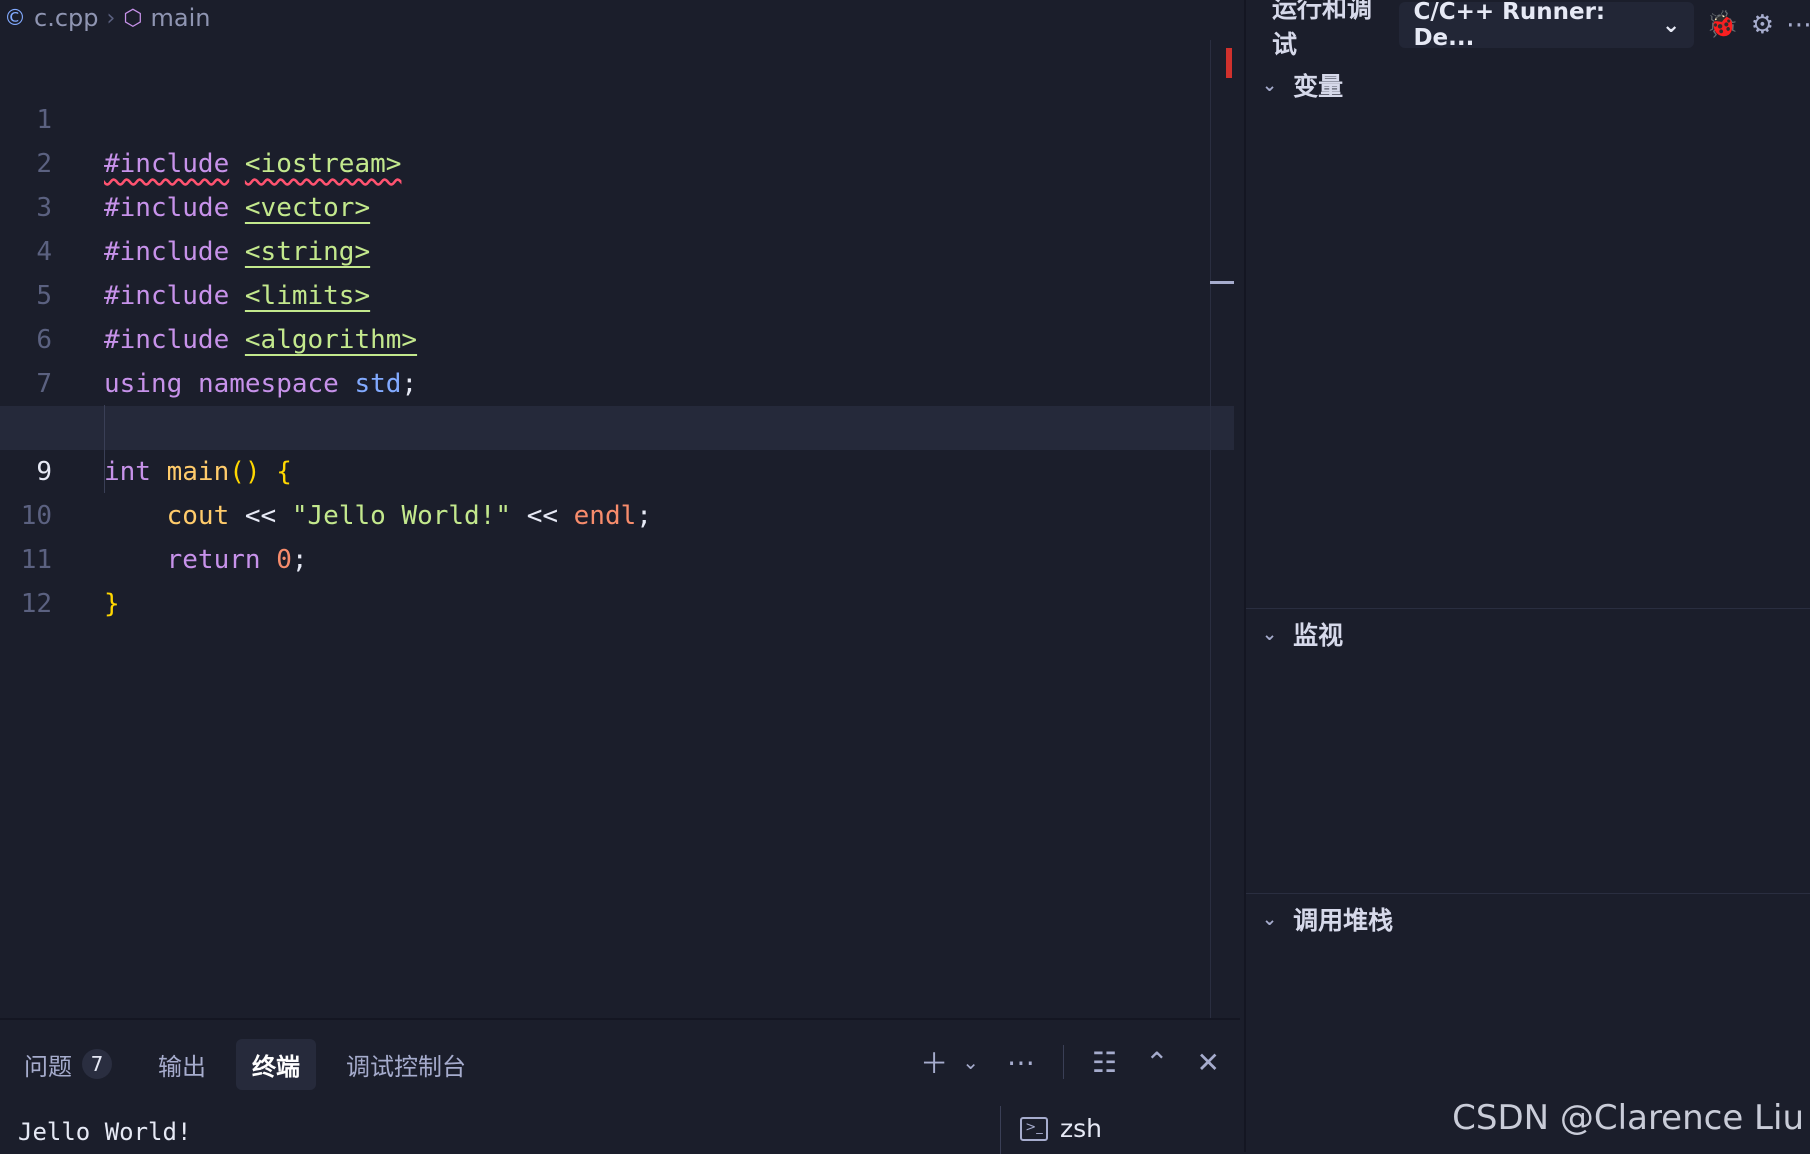 This screenshot has height=1154, width=1810. I want to click on watch-header: ⌄ 监视, so click(1528, 634).